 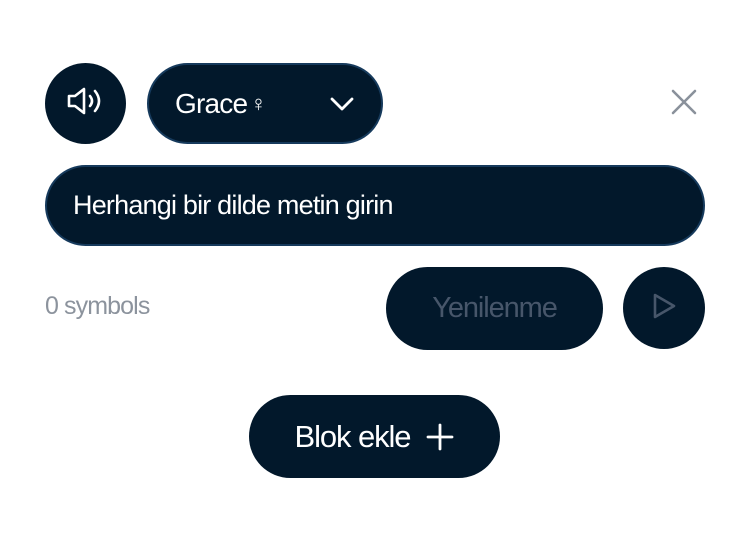 I want to click on play-icon, so click(x=664, y=308).